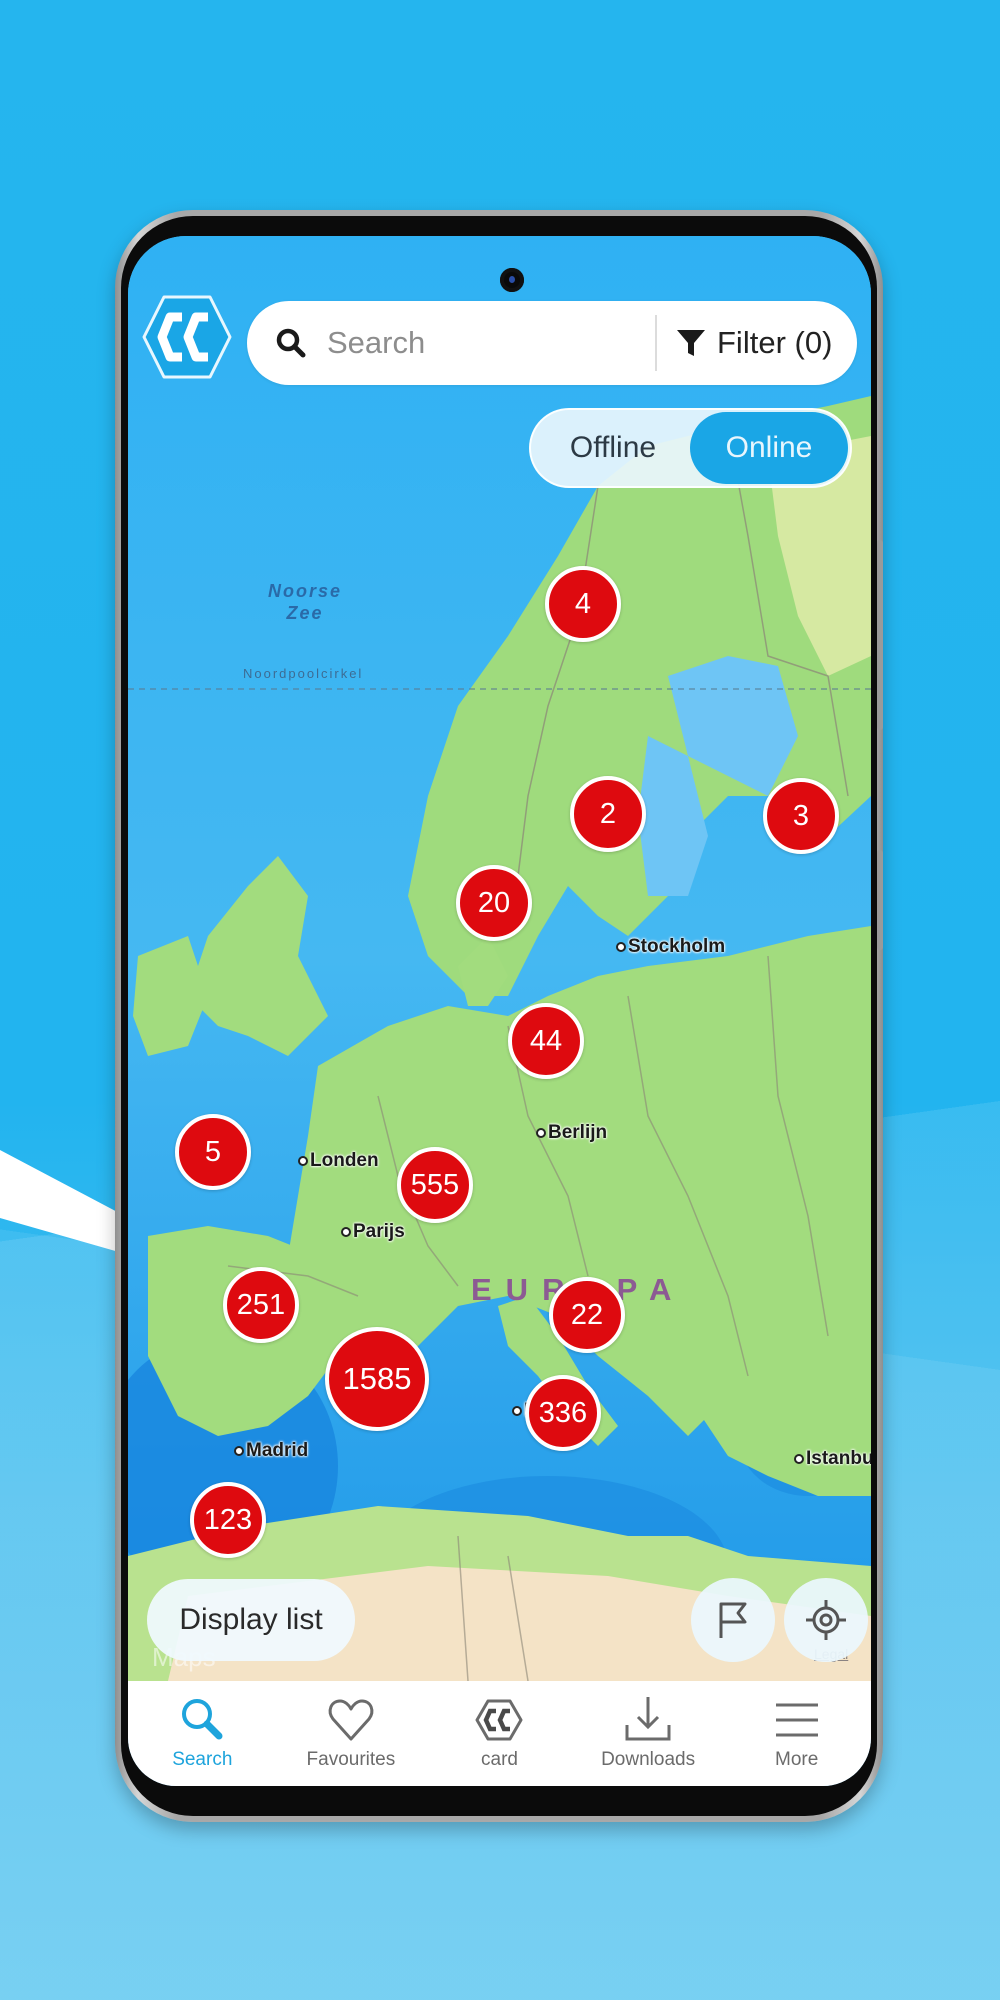  Describe the element at coordinates (477, 343) in the screenshot. I see `search-input` at that location.